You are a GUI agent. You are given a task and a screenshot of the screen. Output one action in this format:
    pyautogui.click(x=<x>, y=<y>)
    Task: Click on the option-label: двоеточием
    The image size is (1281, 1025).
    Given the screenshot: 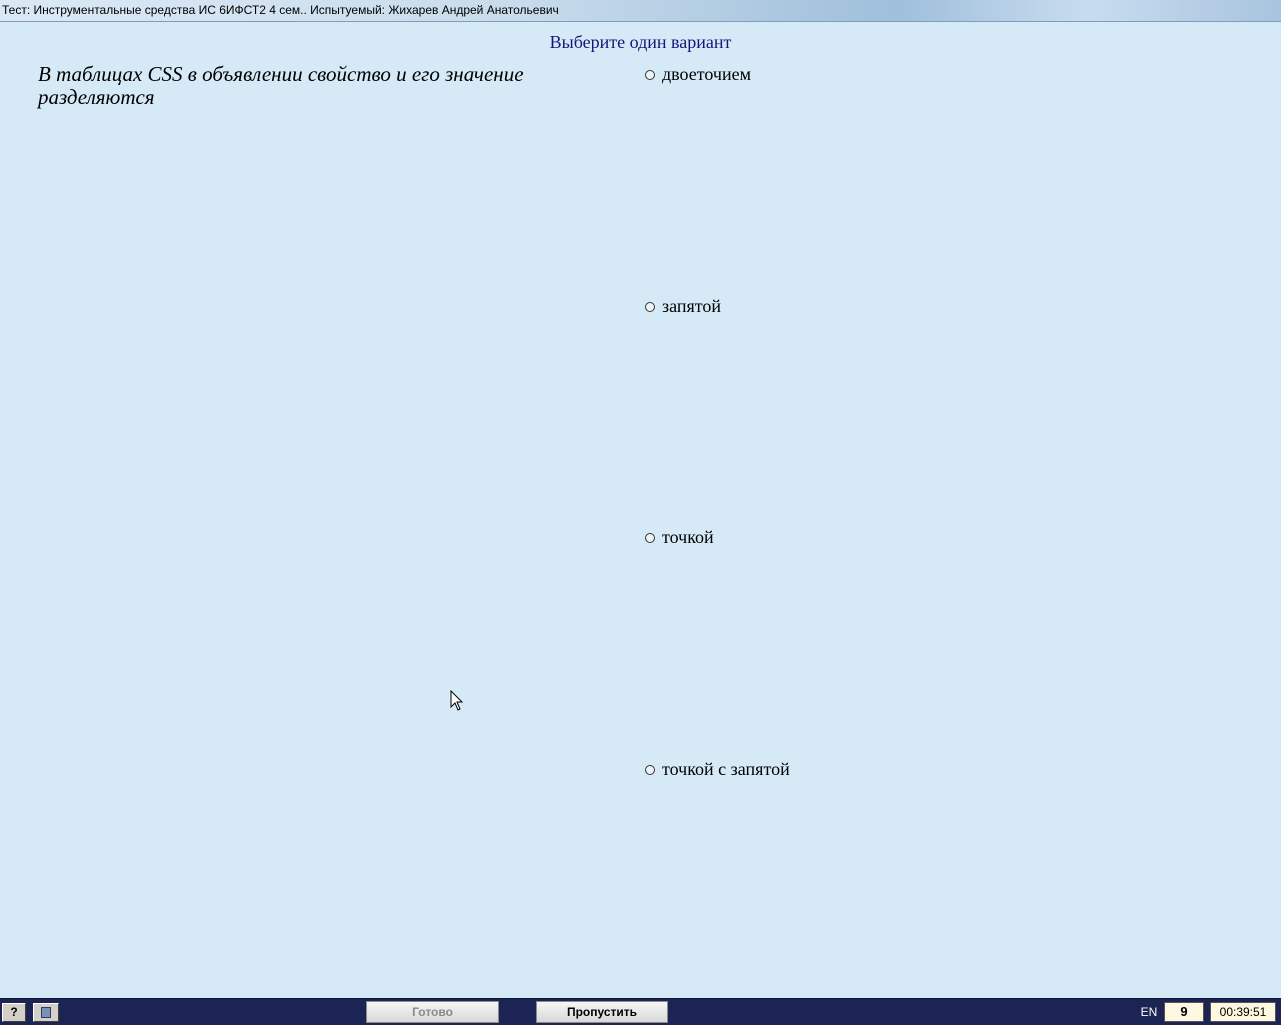 What is the action you would take?
    pyautogui.click(x=706, y=74)
    